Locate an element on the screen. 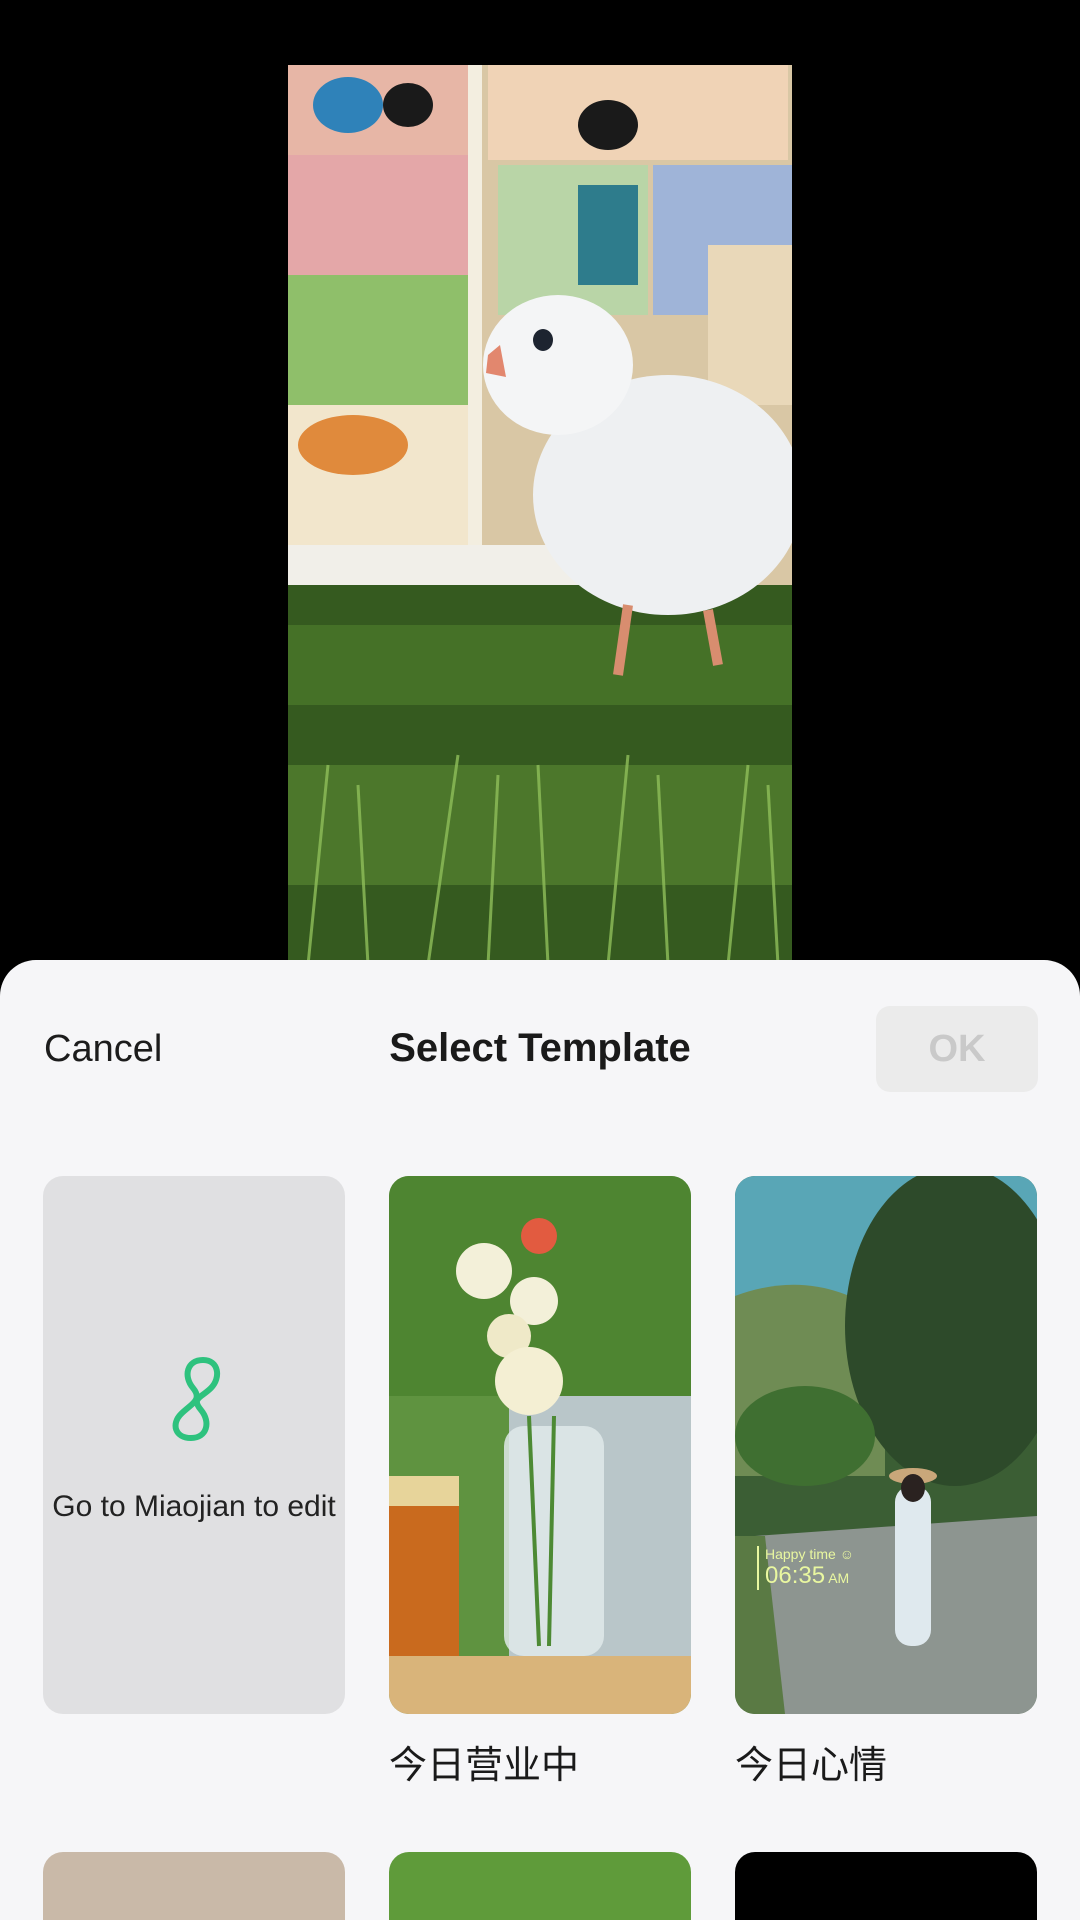 The height and width of the screenshot is (1920, 1080). template-caption-flowers: 今日营业中 is located at coordinates (484, 1766).